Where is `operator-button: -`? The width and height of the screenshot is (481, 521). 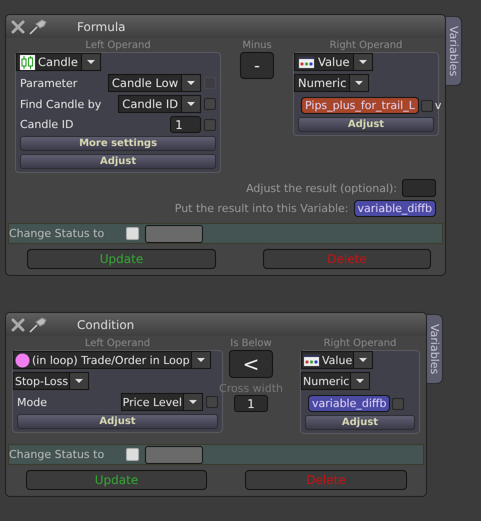 operator-button: - is located at coordinates (257, 65).